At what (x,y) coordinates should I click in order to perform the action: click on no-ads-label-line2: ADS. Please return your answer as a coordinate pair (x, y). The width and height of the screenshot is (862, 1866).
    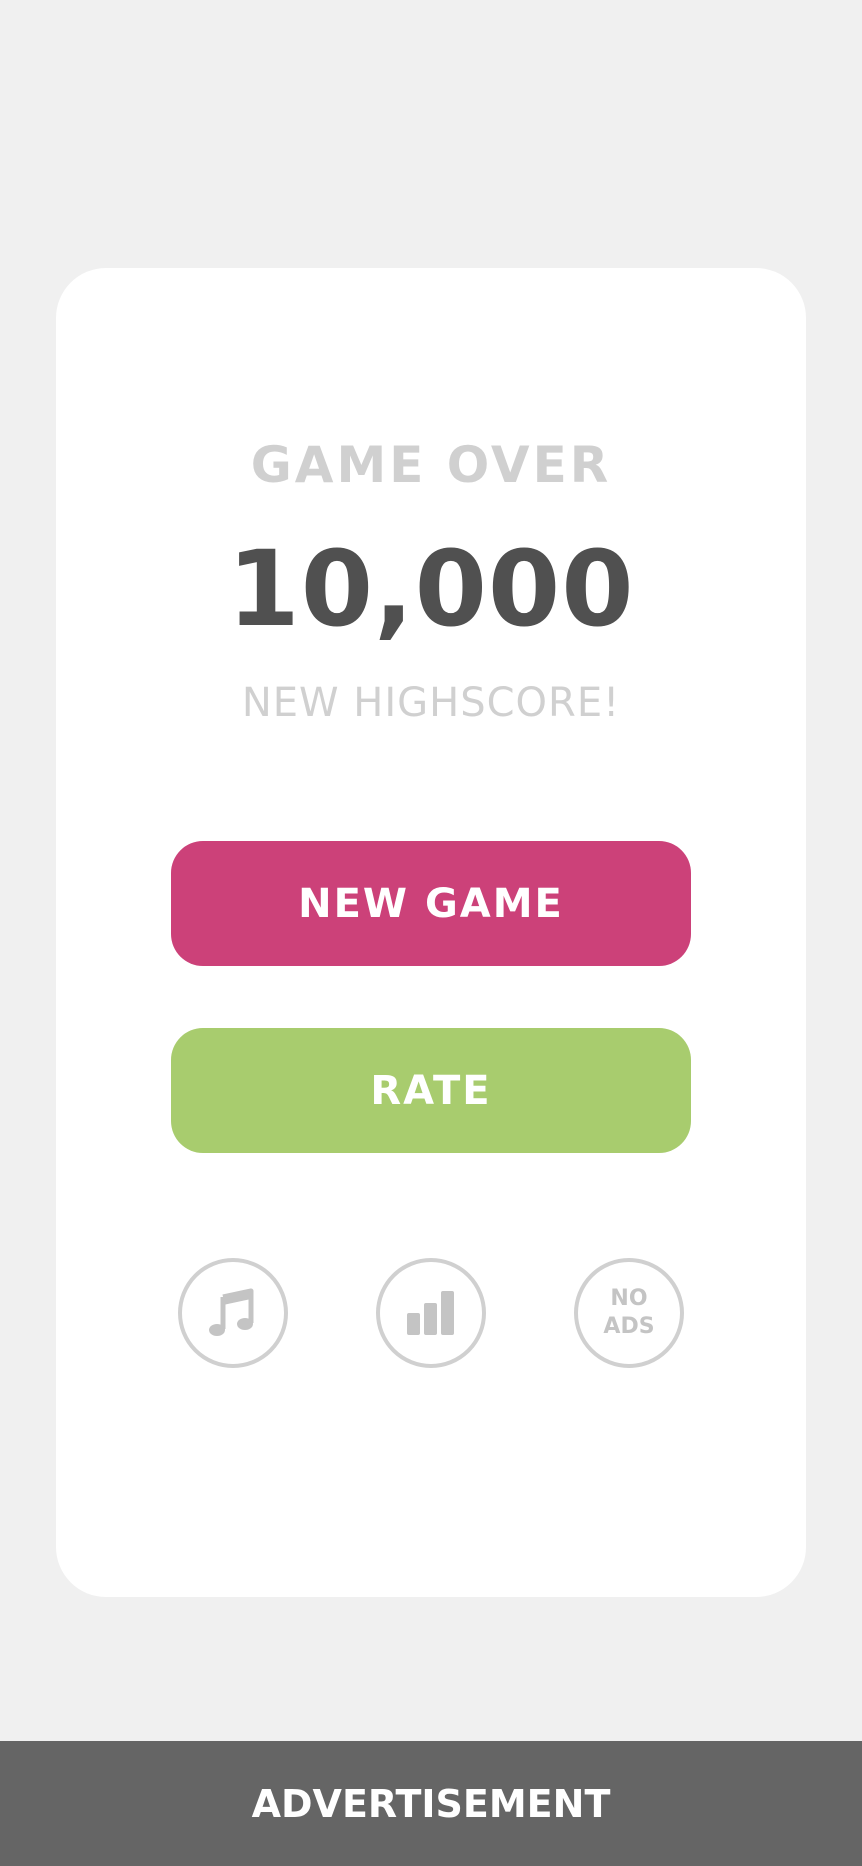
    Looking at the image, I should click on (629, 1326).